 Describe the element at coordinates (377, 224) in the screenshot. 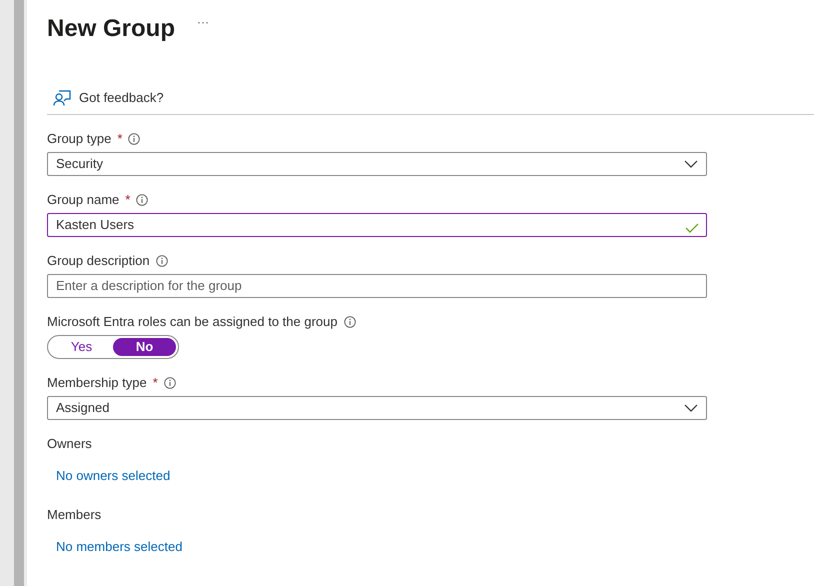

I see `input-field: Kasten Users` at that location.